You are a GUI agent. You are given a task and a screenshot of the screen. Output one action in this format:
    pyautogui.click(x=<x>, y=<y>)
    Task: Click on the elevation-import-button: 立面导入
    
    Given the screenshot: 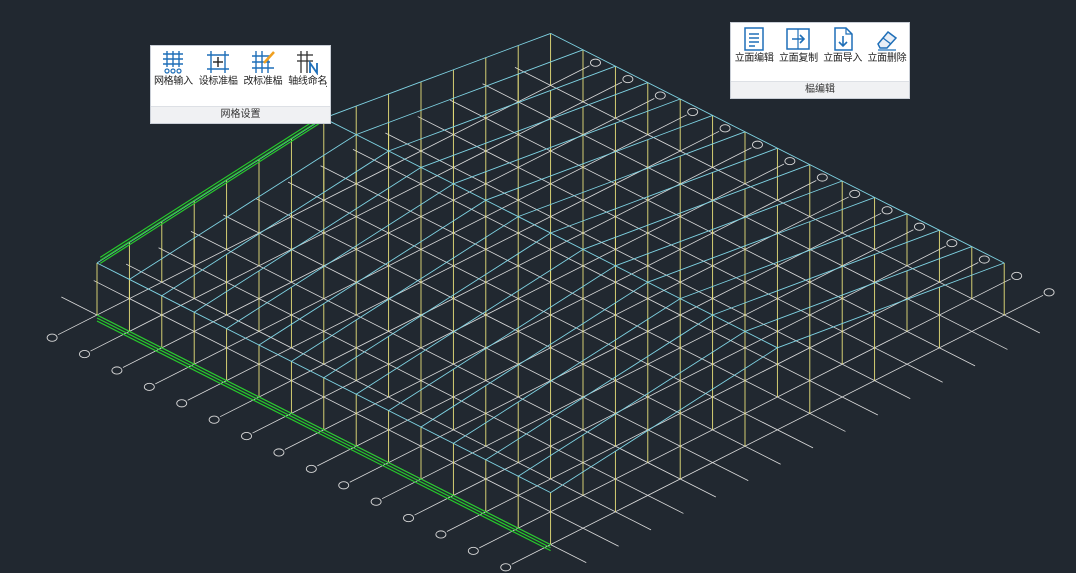 What is the action you would take?
    pyautogui.click(x=843, y=53)
    